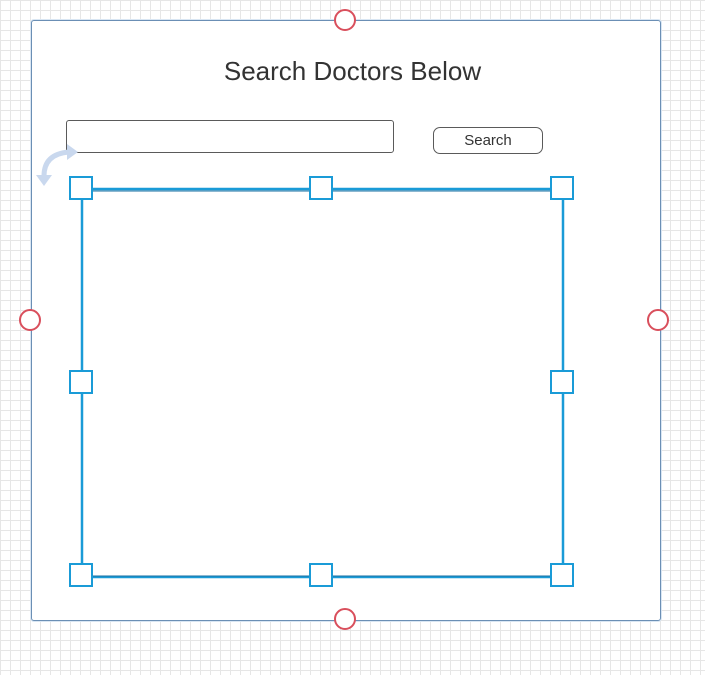 This screenshot has height=675, width=705. Describe the element at coordinates (321, 575) in the screenshot. I see `resize-handle-bottom` at that location.